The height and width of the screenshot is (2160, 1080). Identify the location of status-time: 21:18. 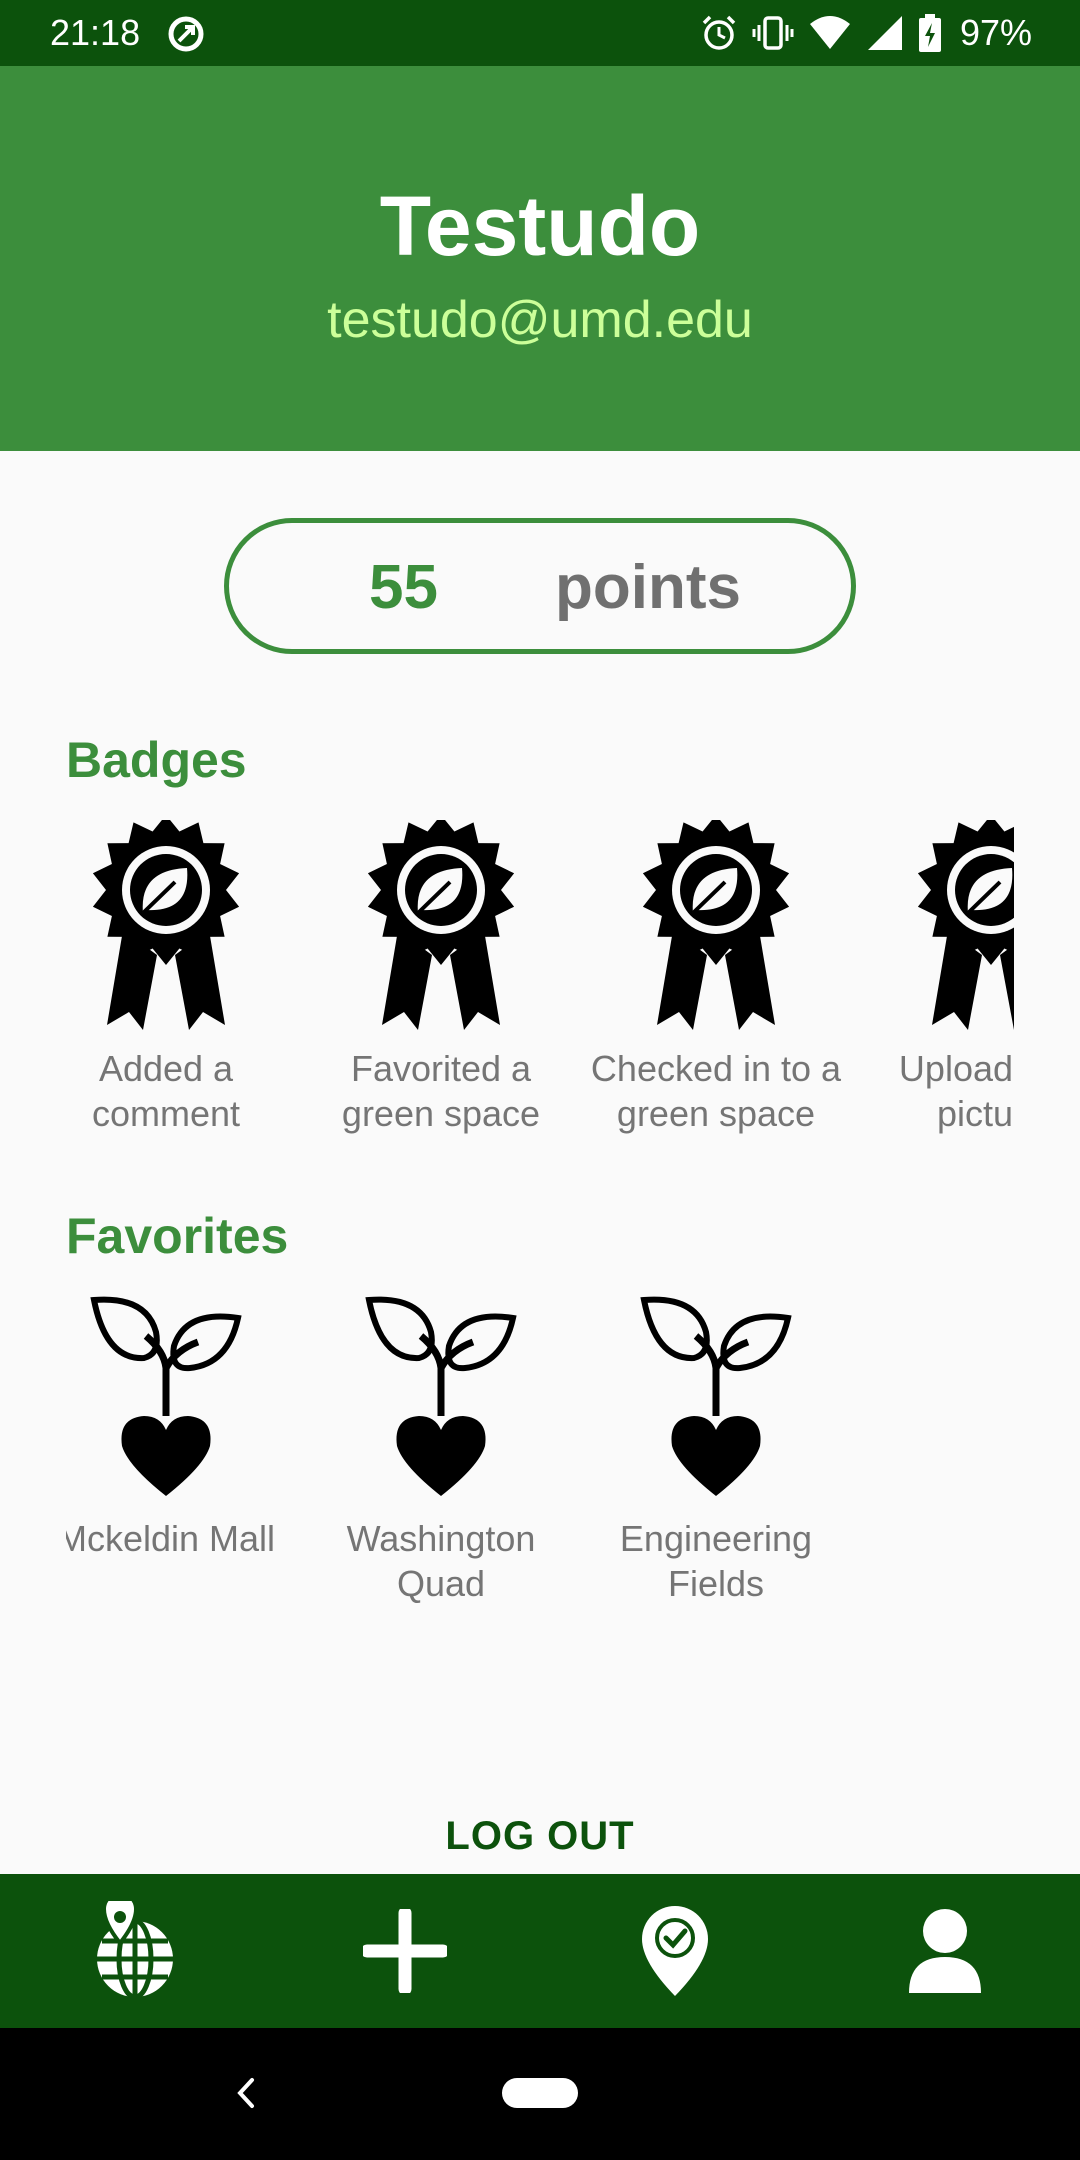
(95, 32).